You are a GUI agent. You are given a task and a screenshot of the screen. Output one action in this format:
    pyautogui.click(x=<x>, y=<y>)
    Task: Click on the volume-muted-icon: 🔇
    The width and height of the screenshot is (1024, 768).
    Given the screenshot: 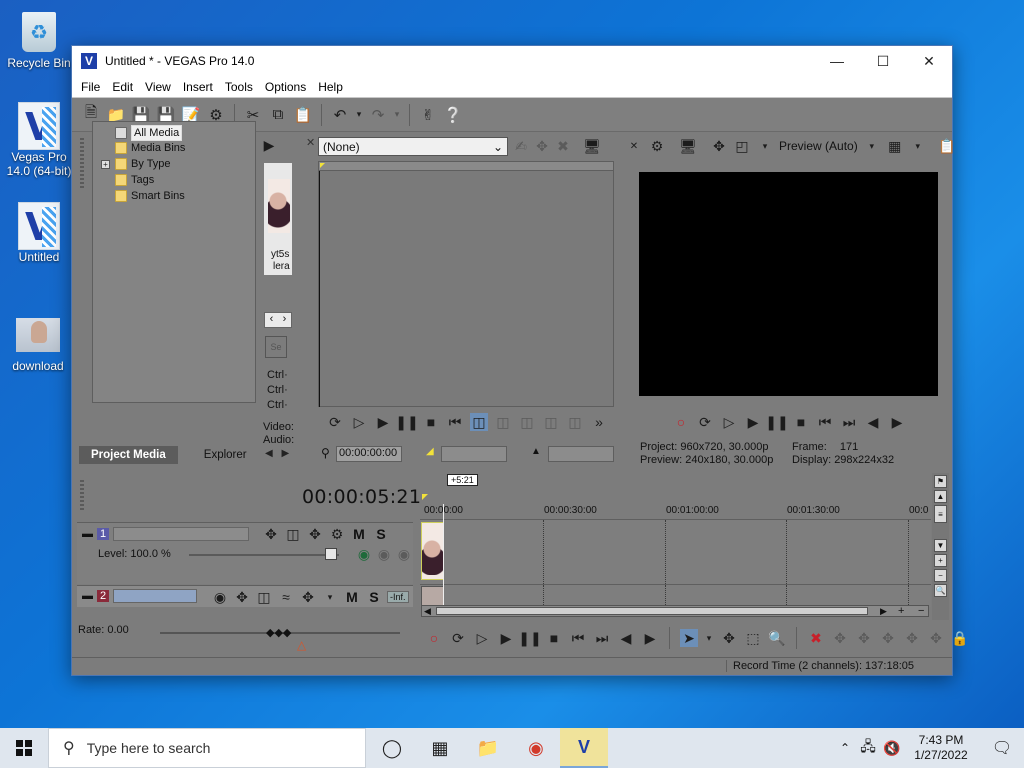 What is the action you would take?
    pyautogui.click(x=892, y=748)
    